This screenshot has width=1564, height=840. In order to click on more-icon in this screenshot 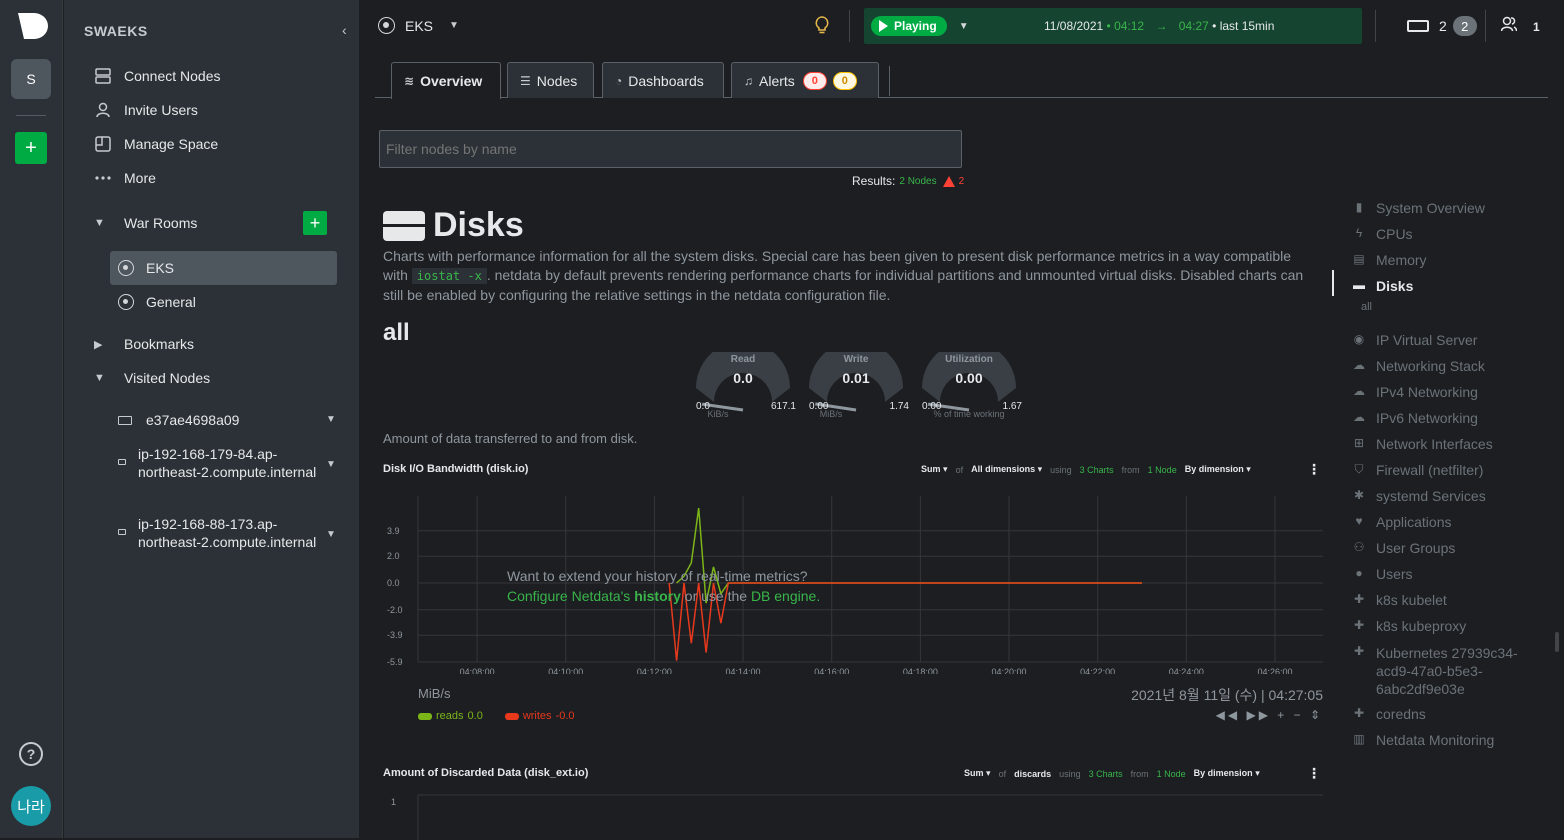, I will do `click(103, 178)`.